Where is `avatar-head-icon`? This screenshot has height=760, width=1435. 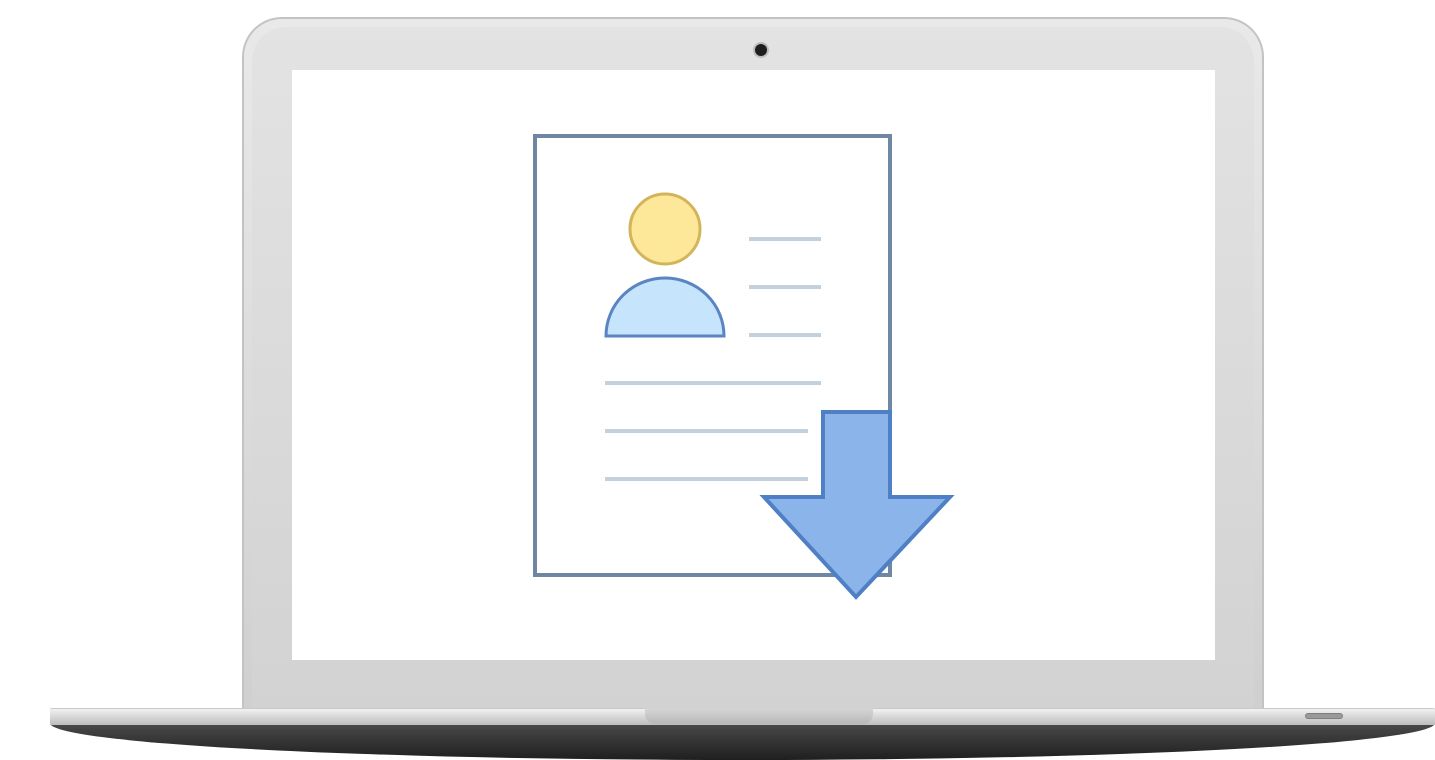
avatar-head-icon is located at coordinates (665, 229).